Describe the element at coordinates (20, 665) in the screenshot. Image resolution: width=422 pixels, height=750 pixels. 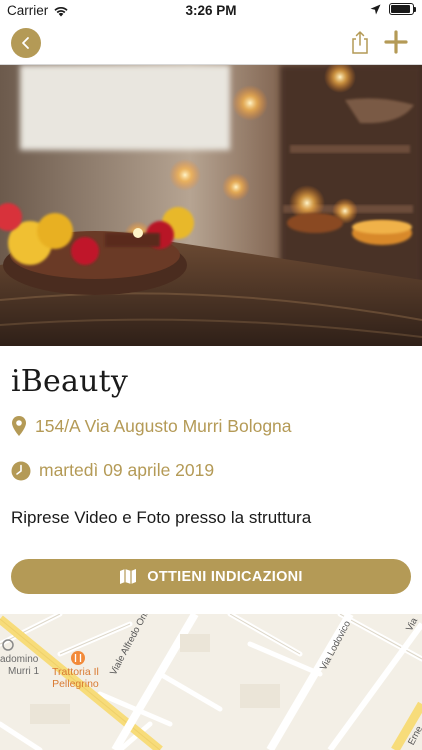
I see `map-poi-label-left: adomino Murri 1` at that location.